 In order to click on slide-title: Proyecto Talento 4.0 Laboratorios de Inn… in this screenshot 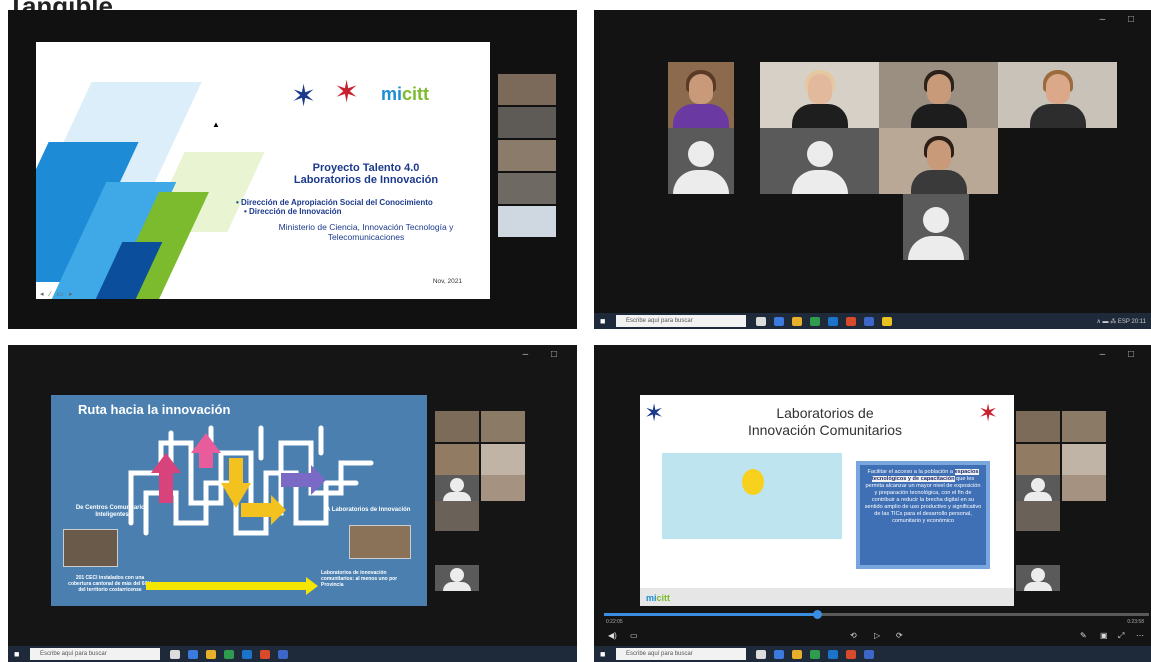, I will do `click(366, 174)`.